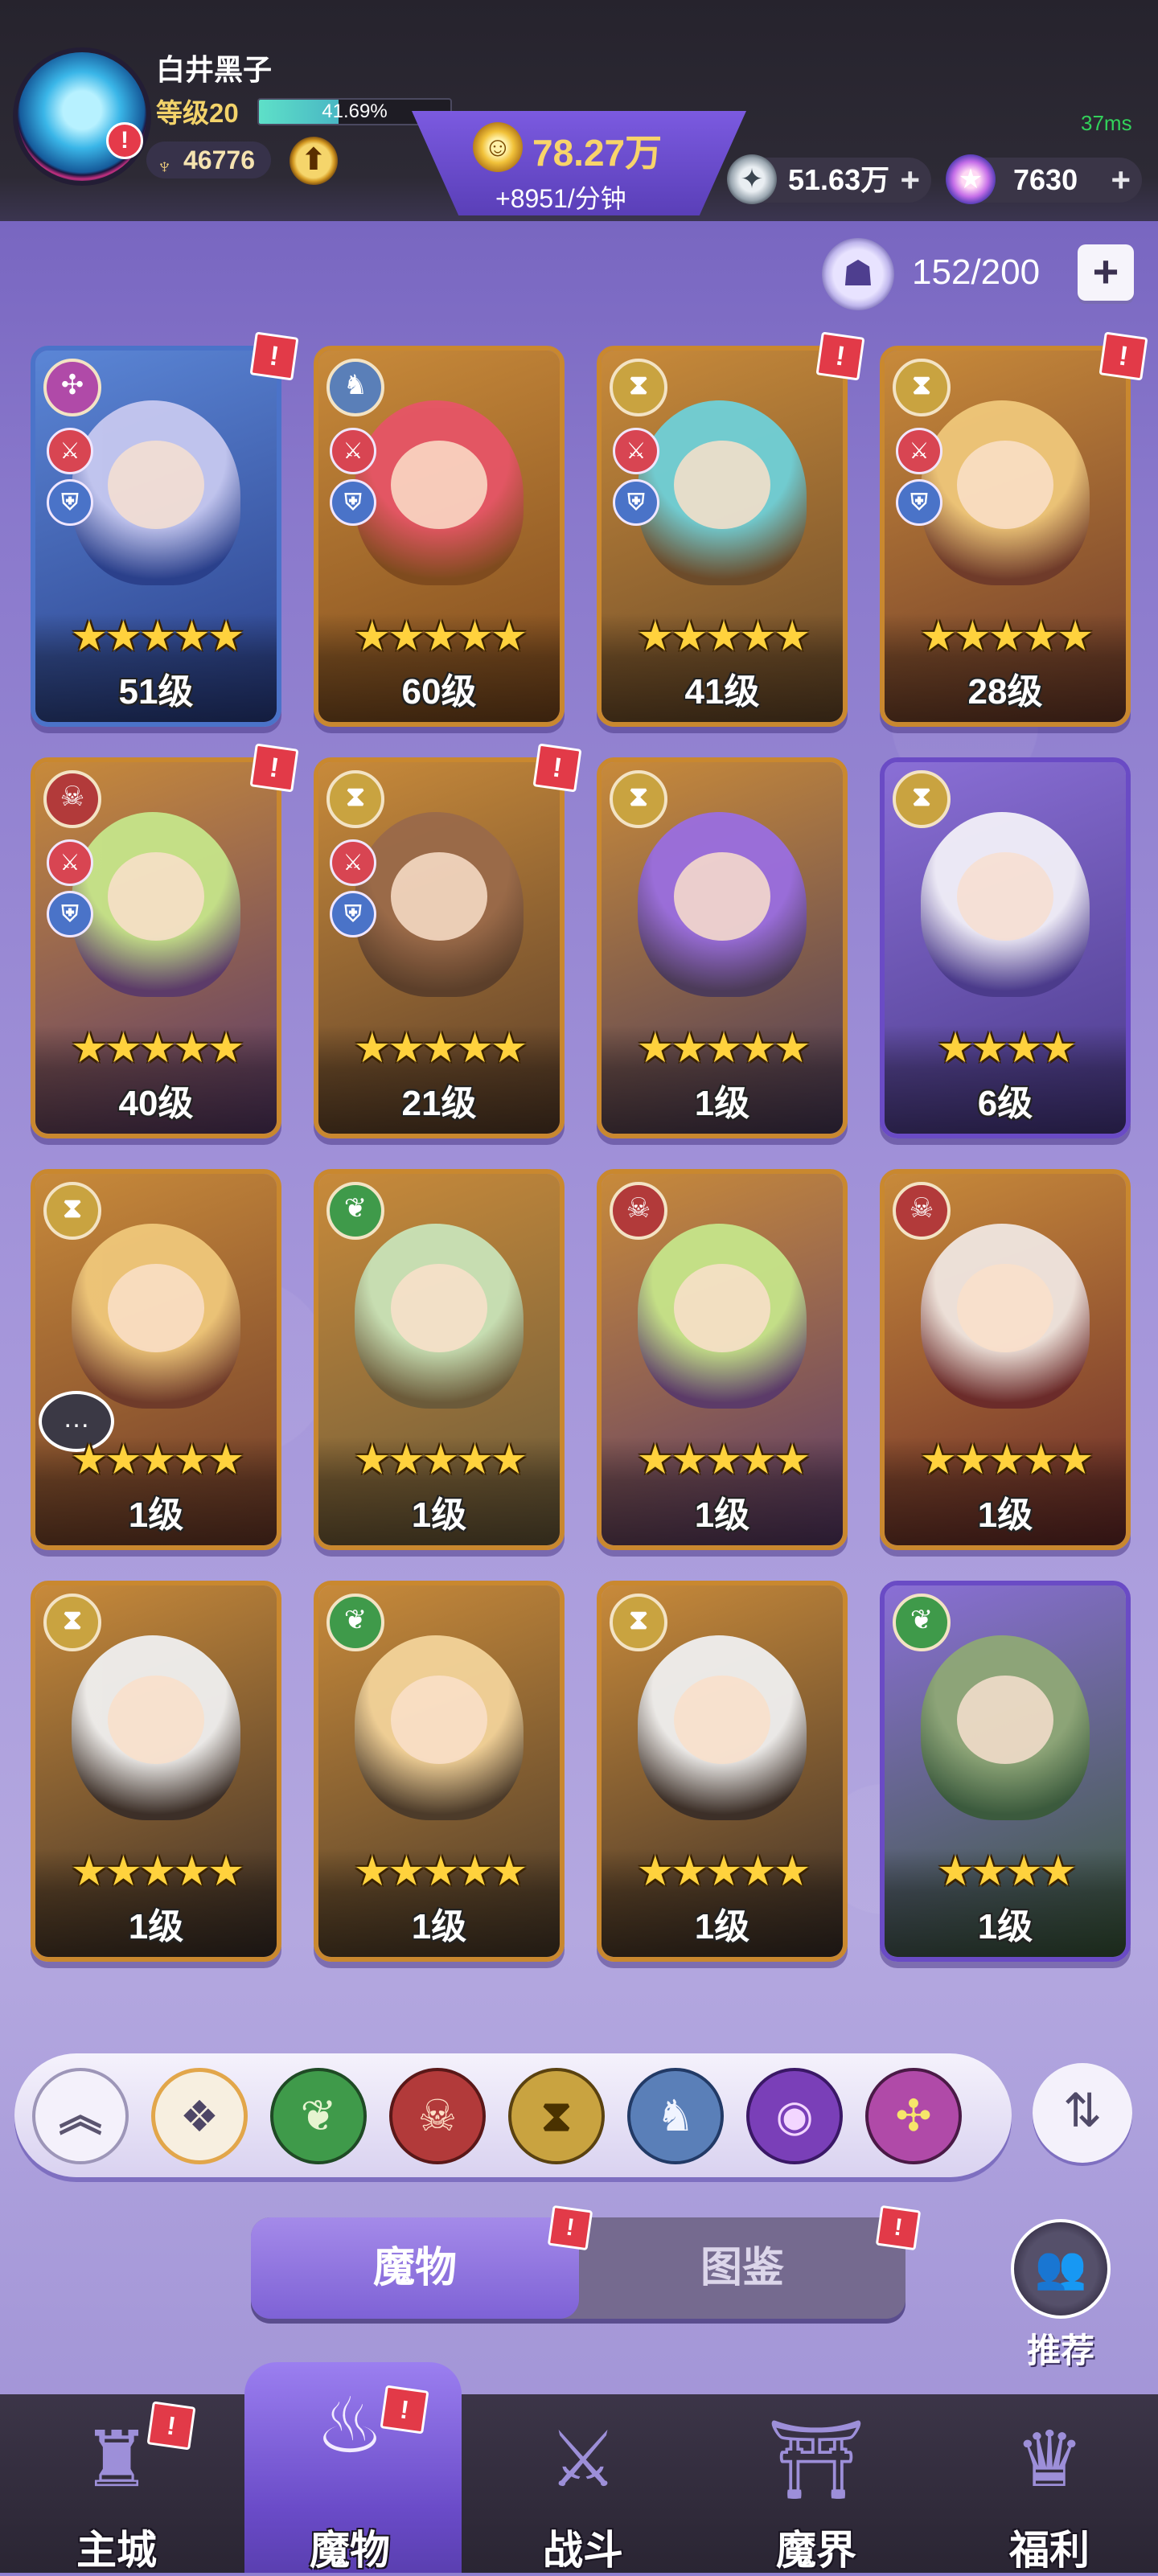 The image size is (1158, 2576). I want to click on gem-resource: ★ 7630 +, so click(1044, 179).